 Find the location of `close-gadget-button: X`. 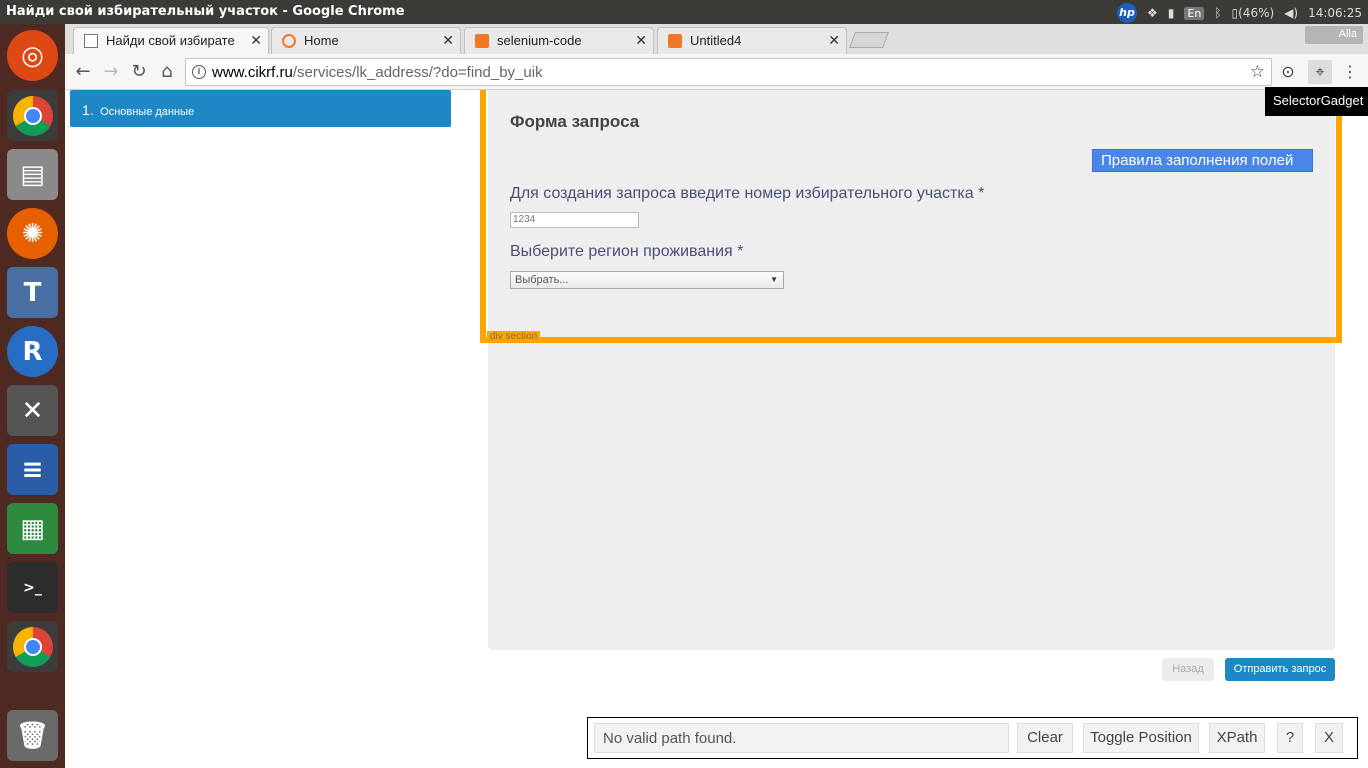

close-gadget-button: X is located at coordinates (1329, 738).